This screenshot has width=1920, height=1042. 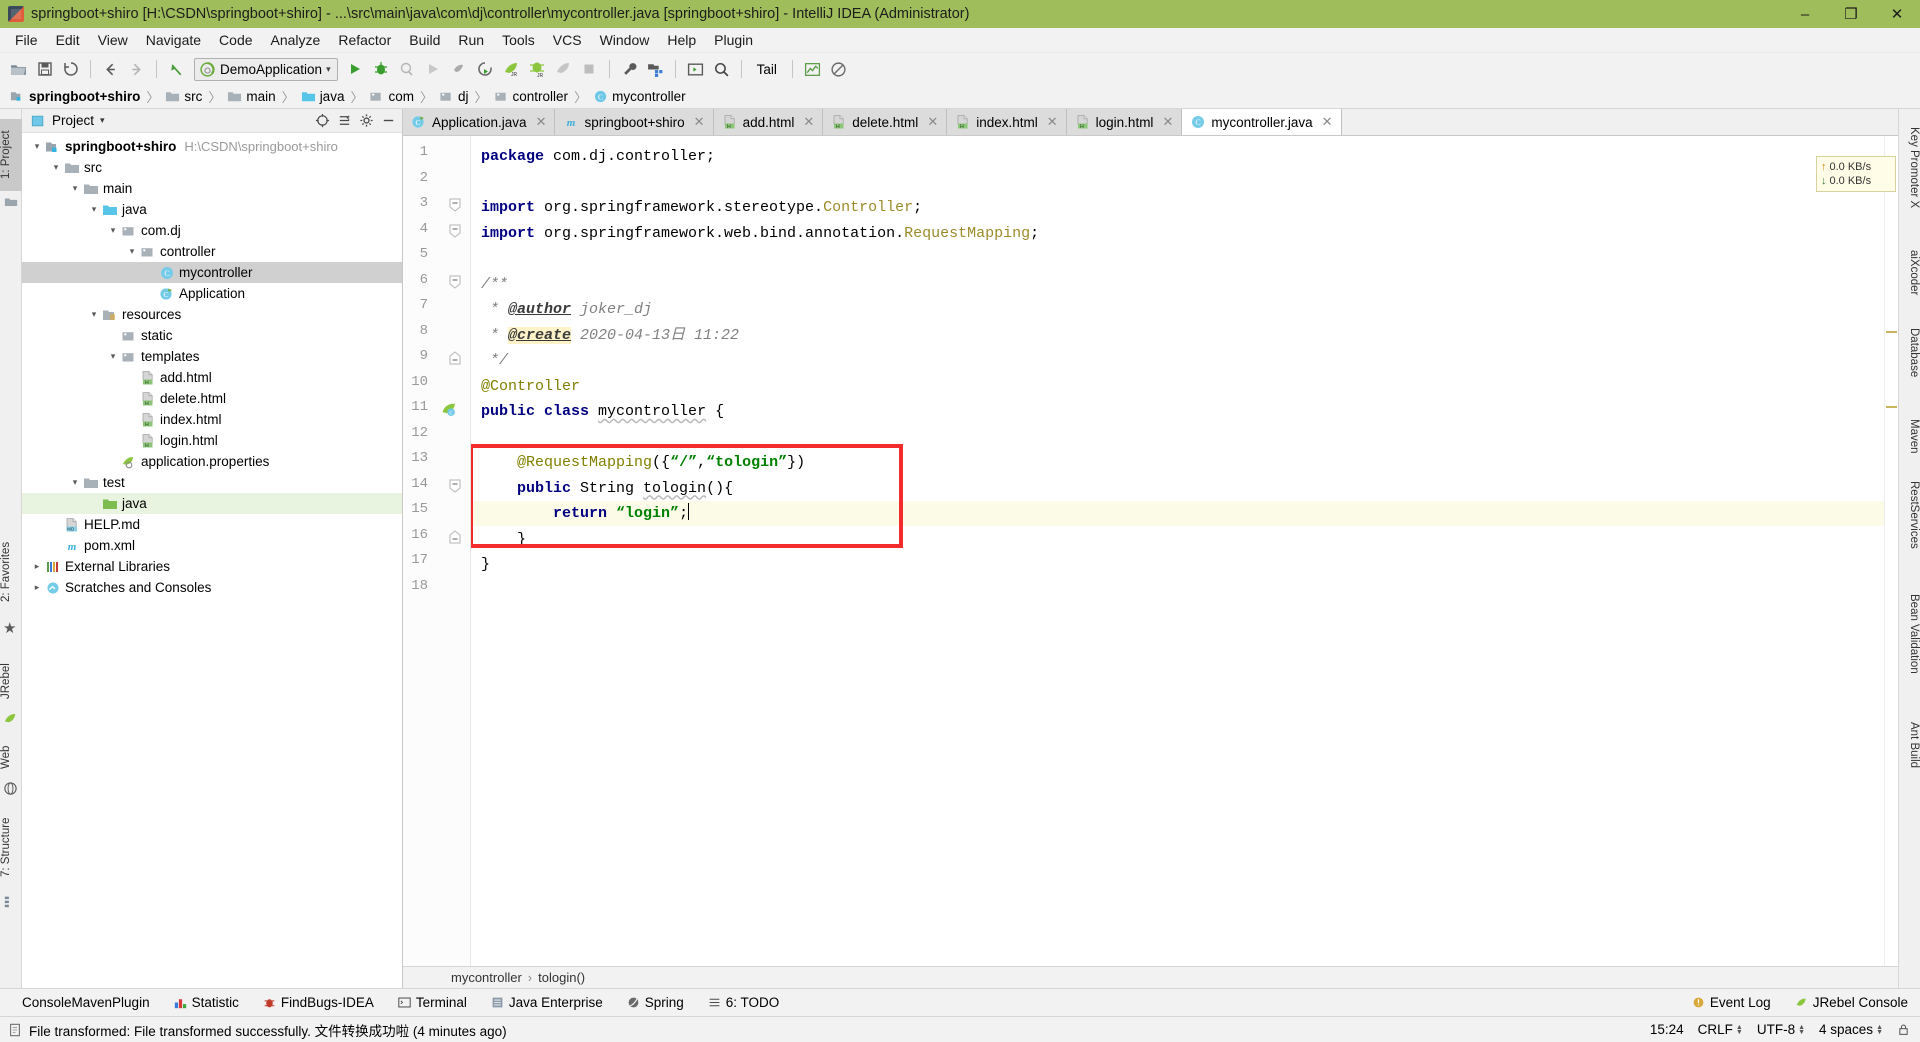 I want to click on wrench-icon, so click(x=629, y=69).